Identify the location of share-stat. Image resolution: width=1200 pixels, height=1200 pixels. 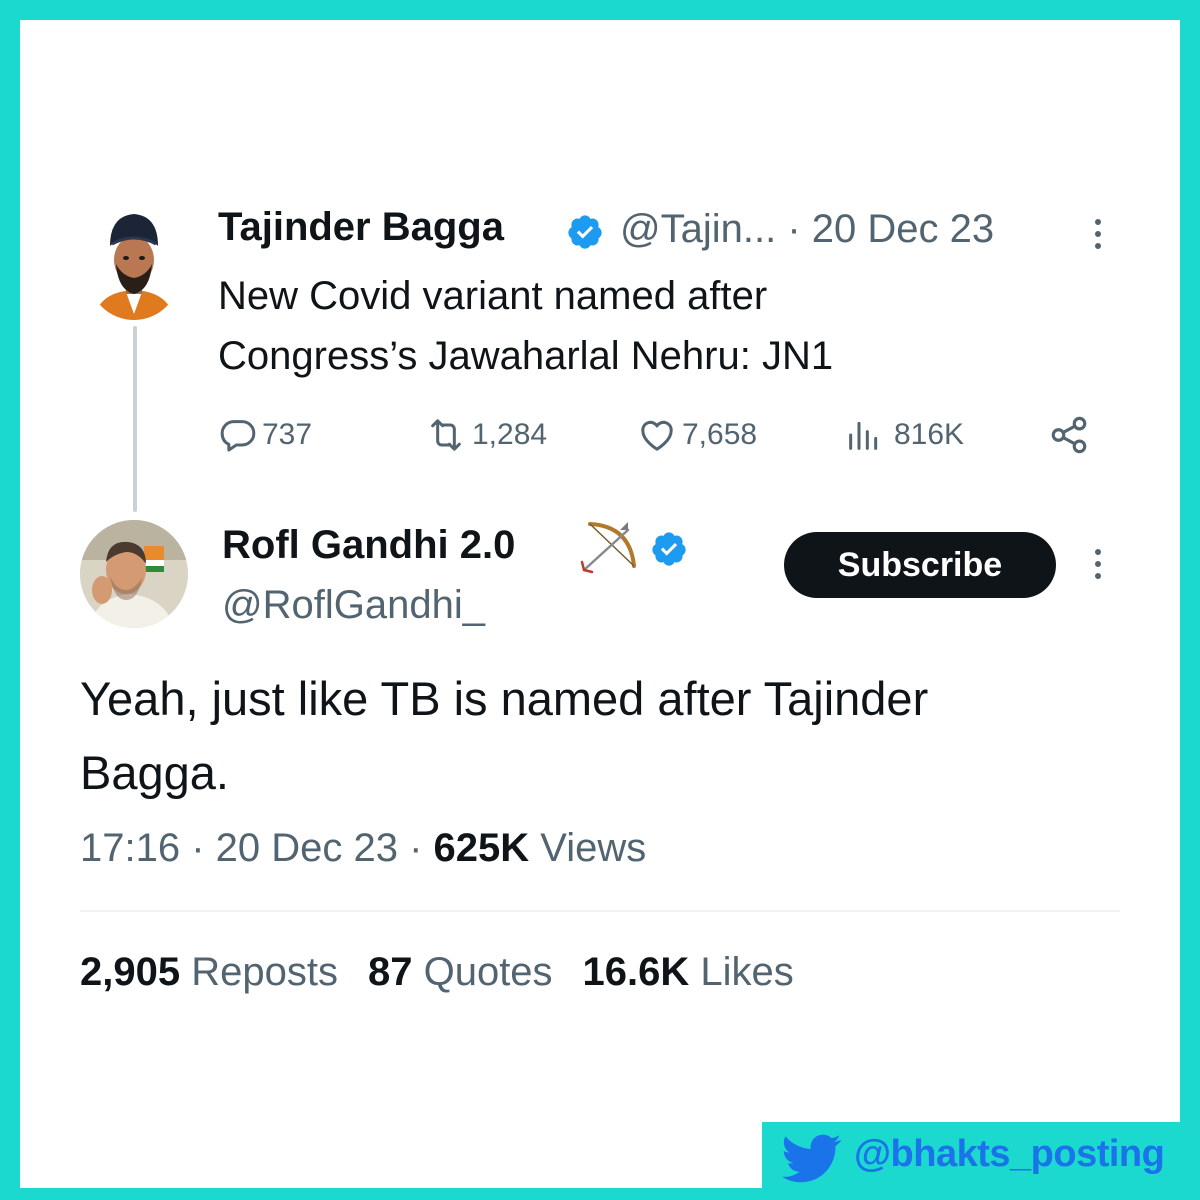
(1069, 435).